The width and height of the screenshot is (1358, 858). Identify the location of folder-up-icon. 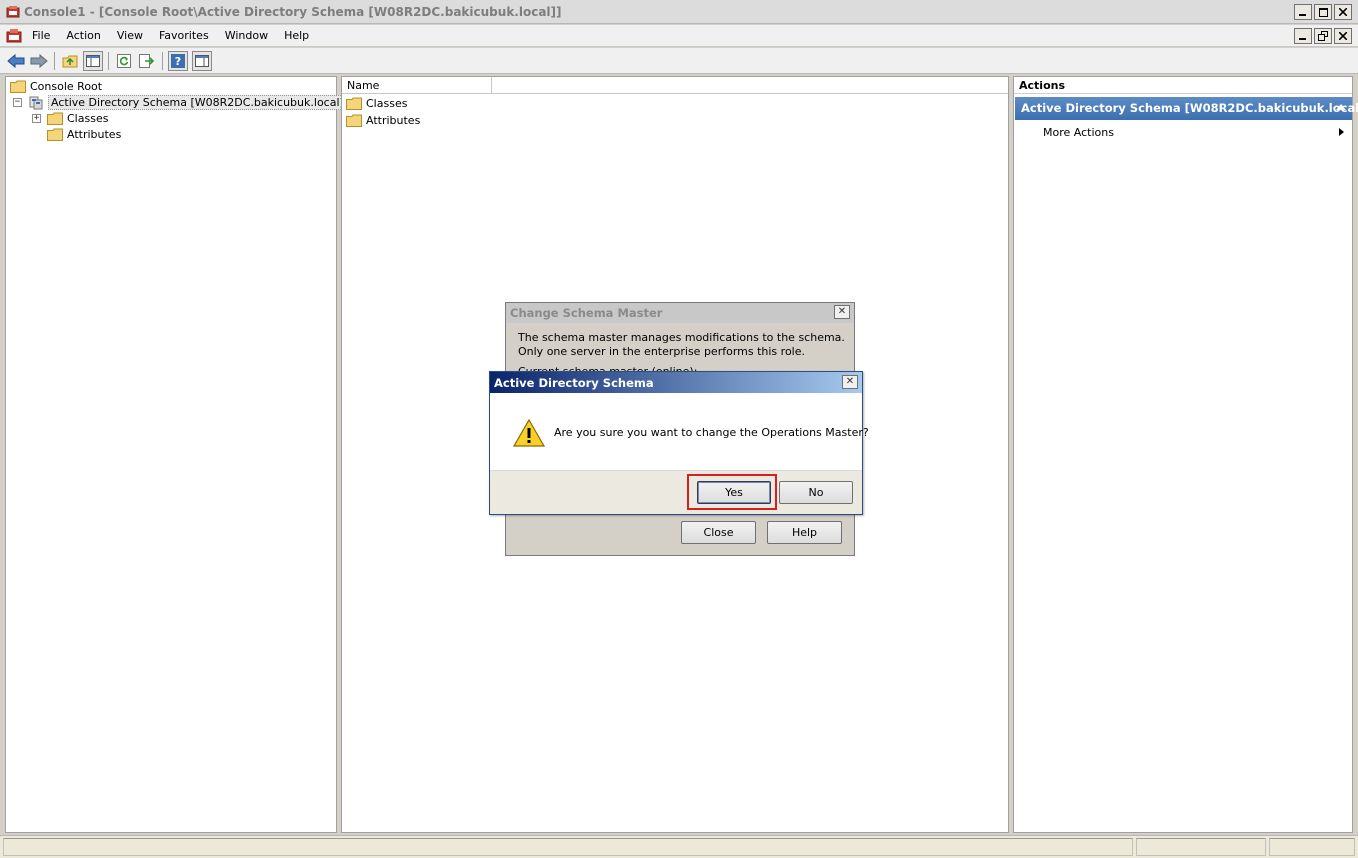
(70, 61).